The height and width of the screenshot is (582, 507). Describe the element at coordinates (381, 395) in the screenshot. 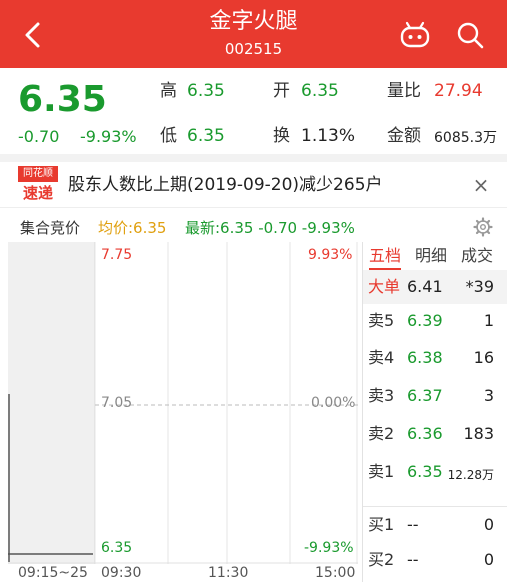

I see `ask-label: 卖3` at that location.